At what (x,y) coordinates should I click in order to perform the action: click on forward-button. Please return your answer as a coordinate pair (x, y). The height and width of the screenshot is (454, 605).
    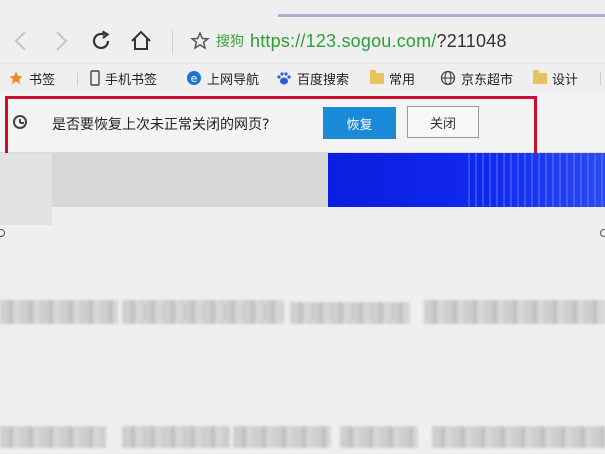
    Looking at the image, I should click on (61, 41).